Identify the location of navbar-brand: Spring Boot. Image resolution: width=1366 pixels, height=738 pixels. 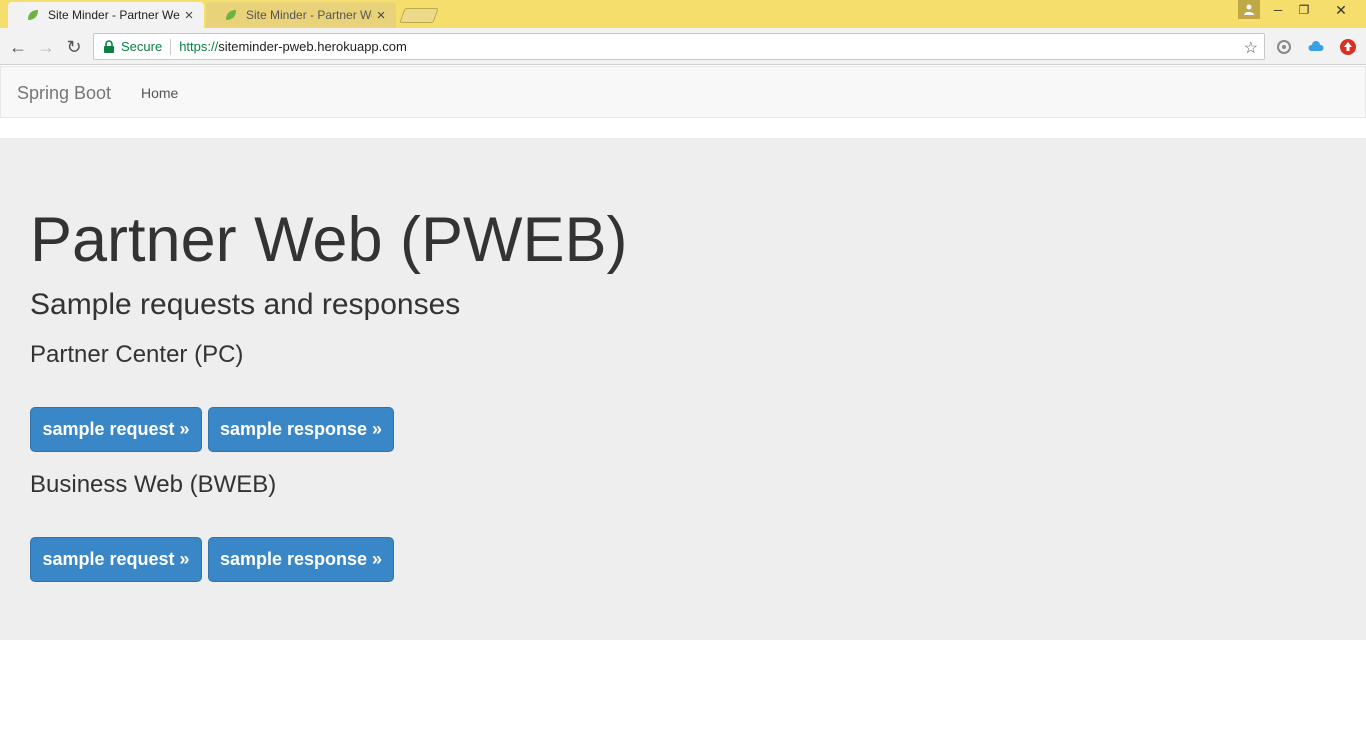
(64, 93).